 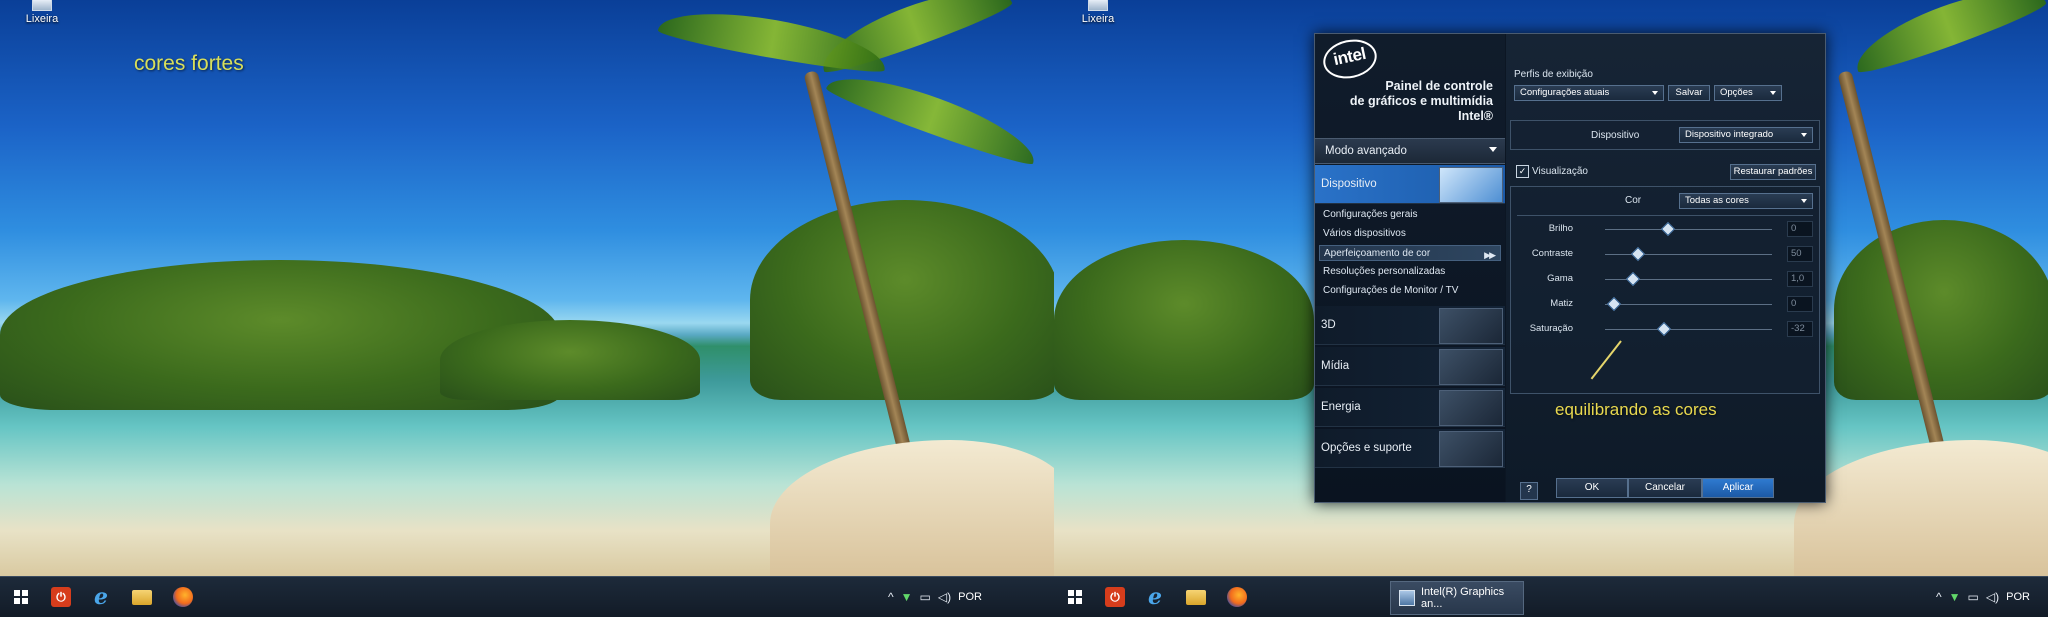 I want to click on category-options-support: Opções e suporte, so click(x=1410, y=448).